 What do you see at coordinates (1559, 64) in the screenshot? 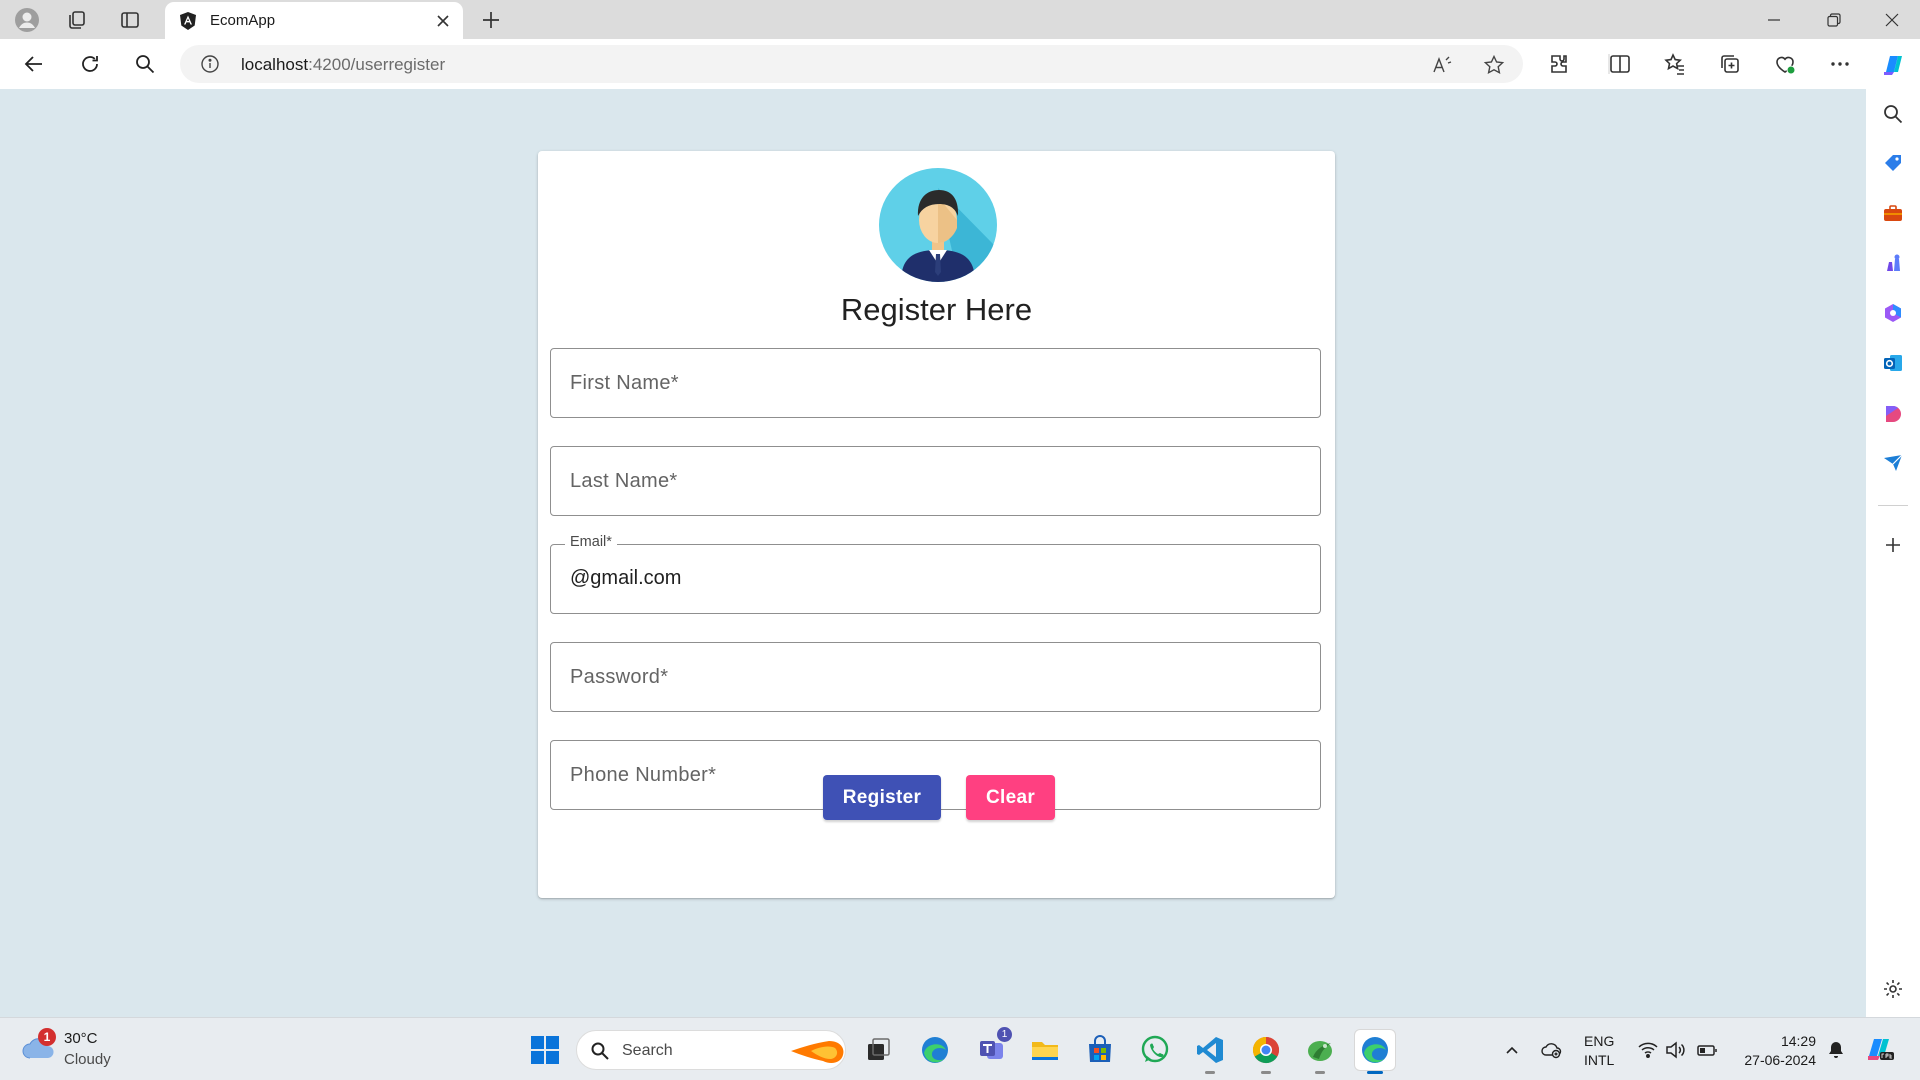
I see `extensions-icon` at bounding box center [1559, 64].